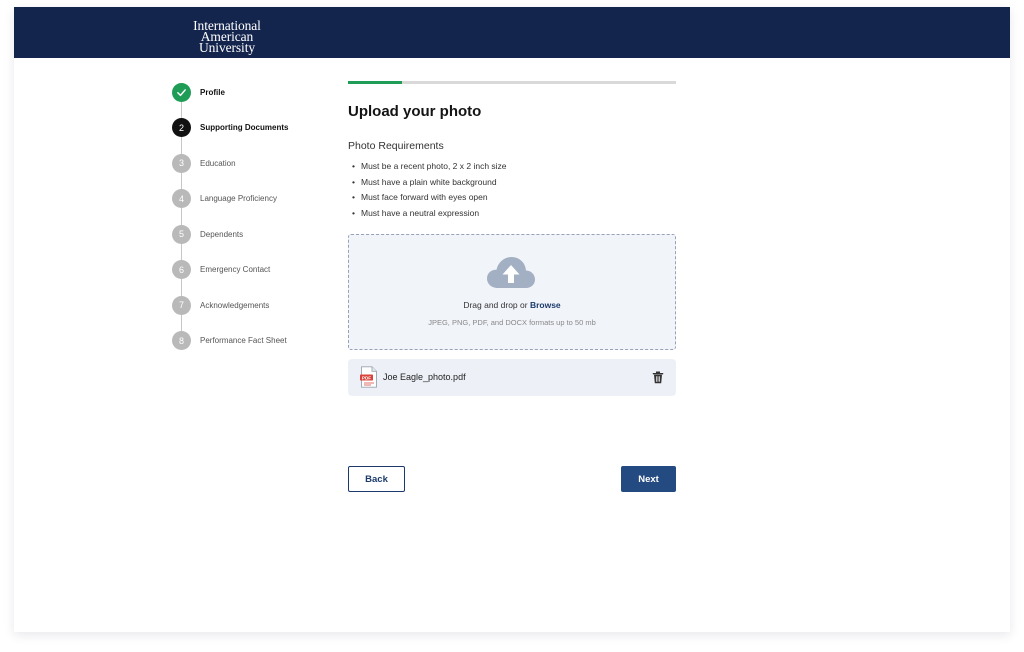 Image resolution: width=1024 pixels, height=652 pixels. I want to click on step-label-education: Education, so click(218, 163).